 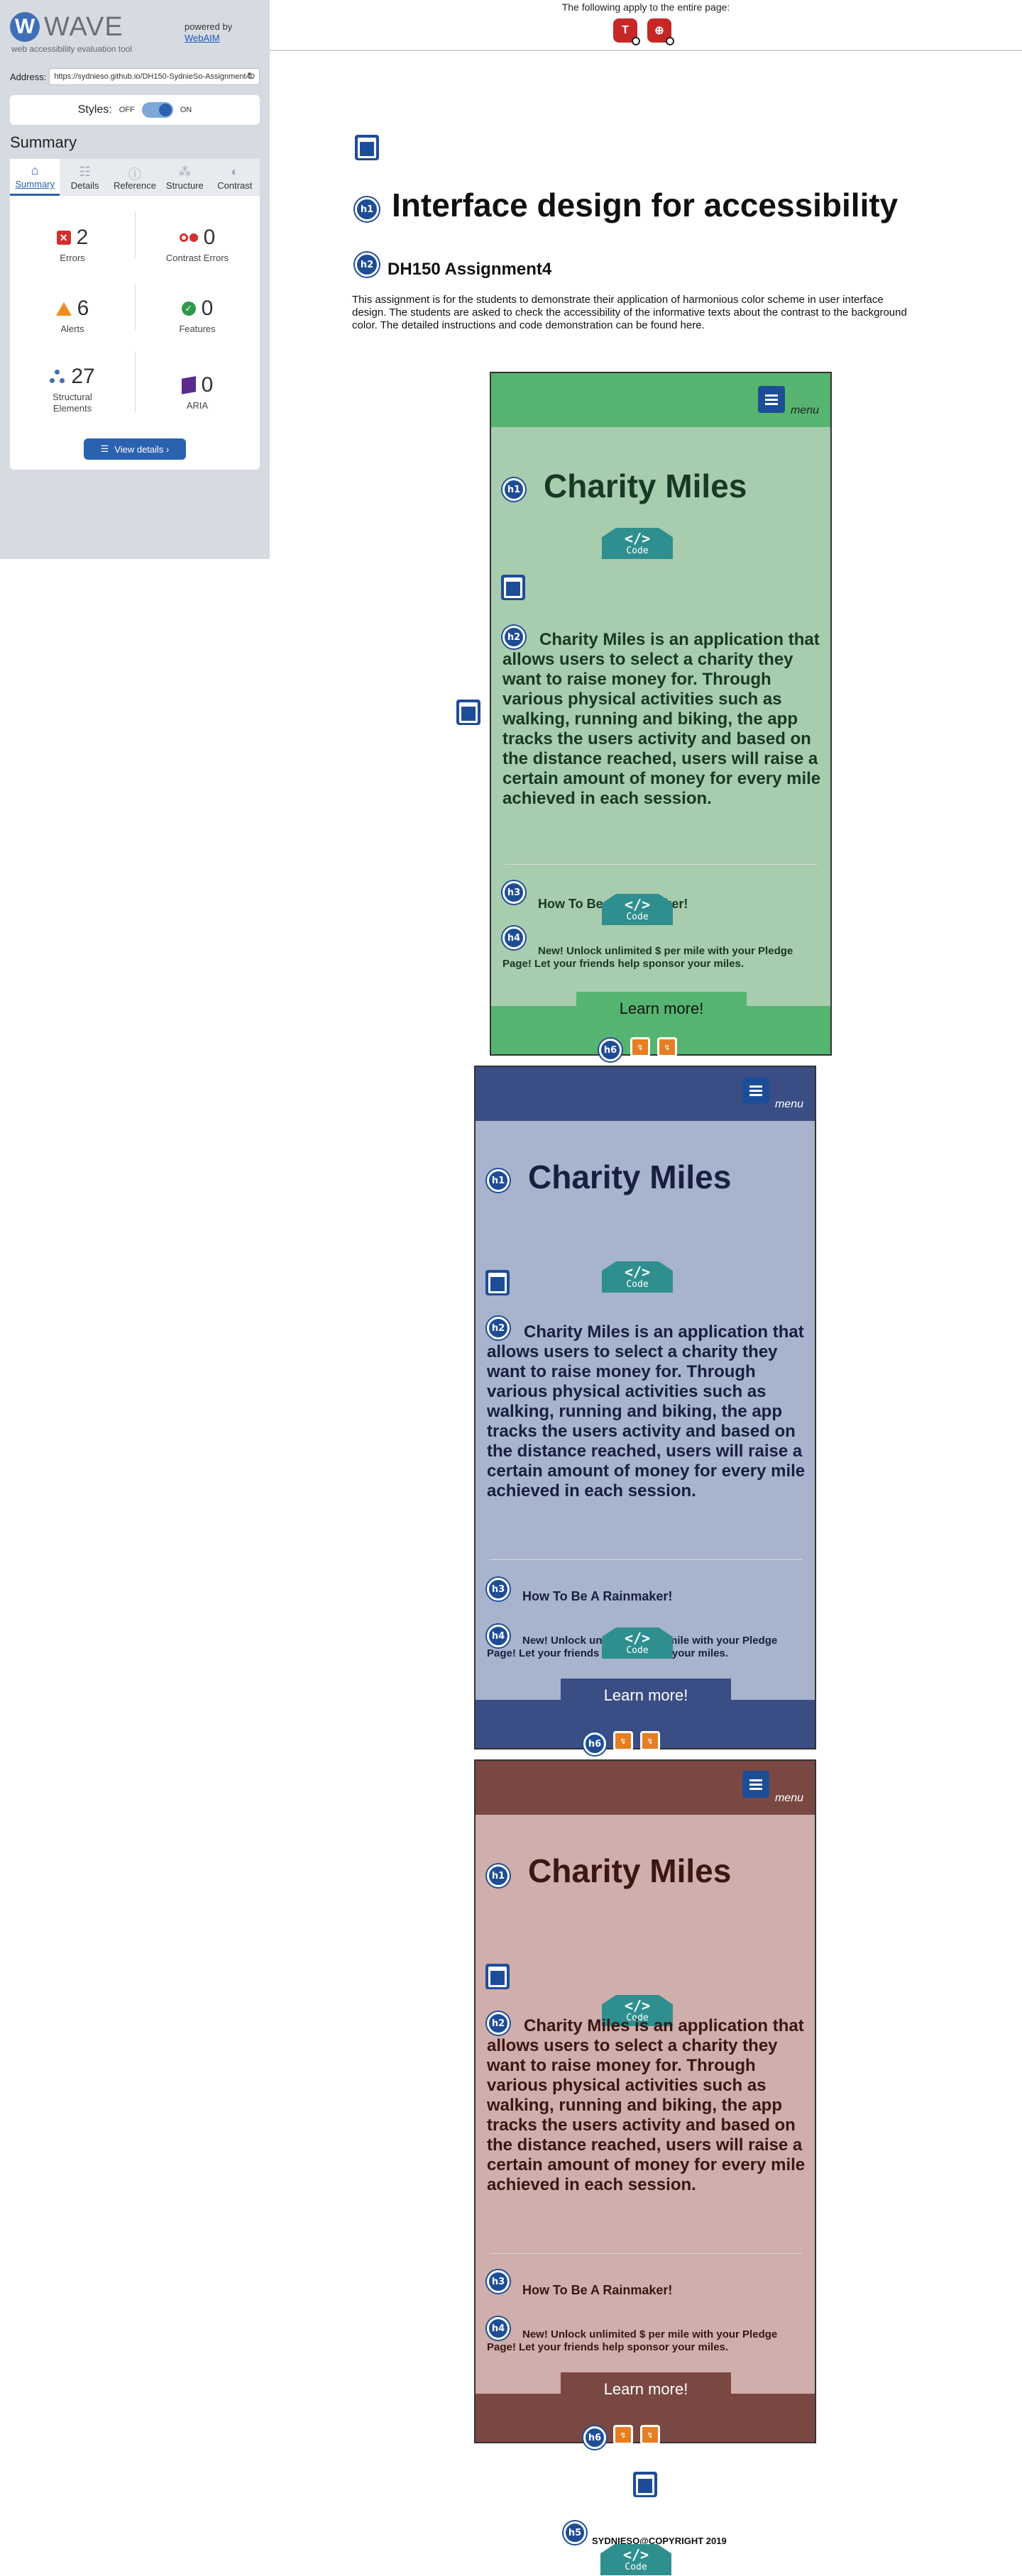 What do you see at coordinates (186, 110) in the screenshot?
I see `styles-on-label: ON` at bounding box center [186, 110].